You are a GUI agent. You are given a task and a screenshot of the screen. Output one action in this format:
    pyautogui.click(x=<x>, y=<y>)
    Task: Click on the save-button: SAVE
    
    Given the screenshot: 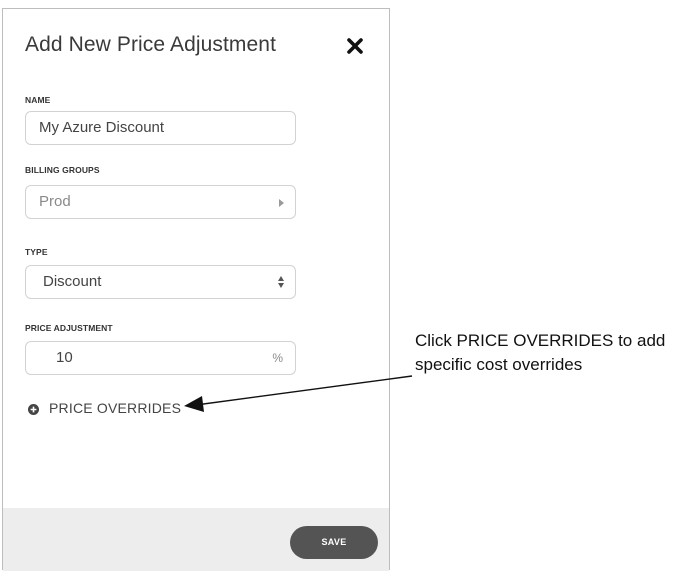 What is the action you would take?
    pyautogui.click(x=334, y=542)
    